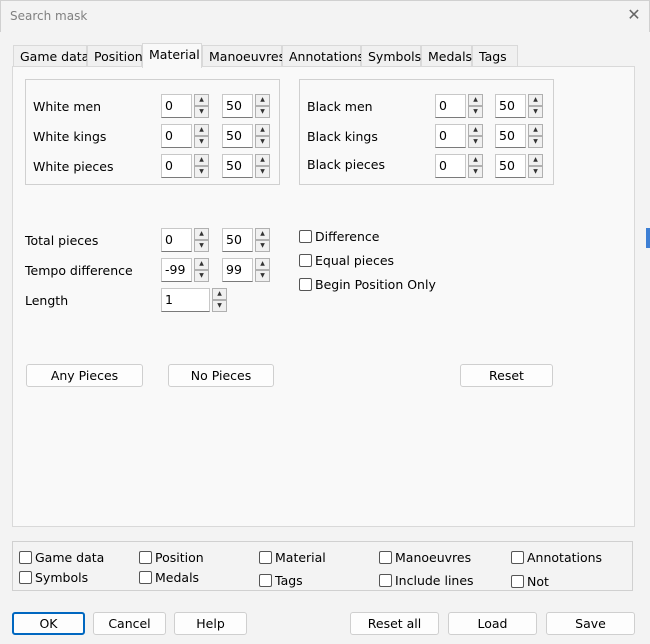  I want to click on tab-position: Position, so click(115, 56).